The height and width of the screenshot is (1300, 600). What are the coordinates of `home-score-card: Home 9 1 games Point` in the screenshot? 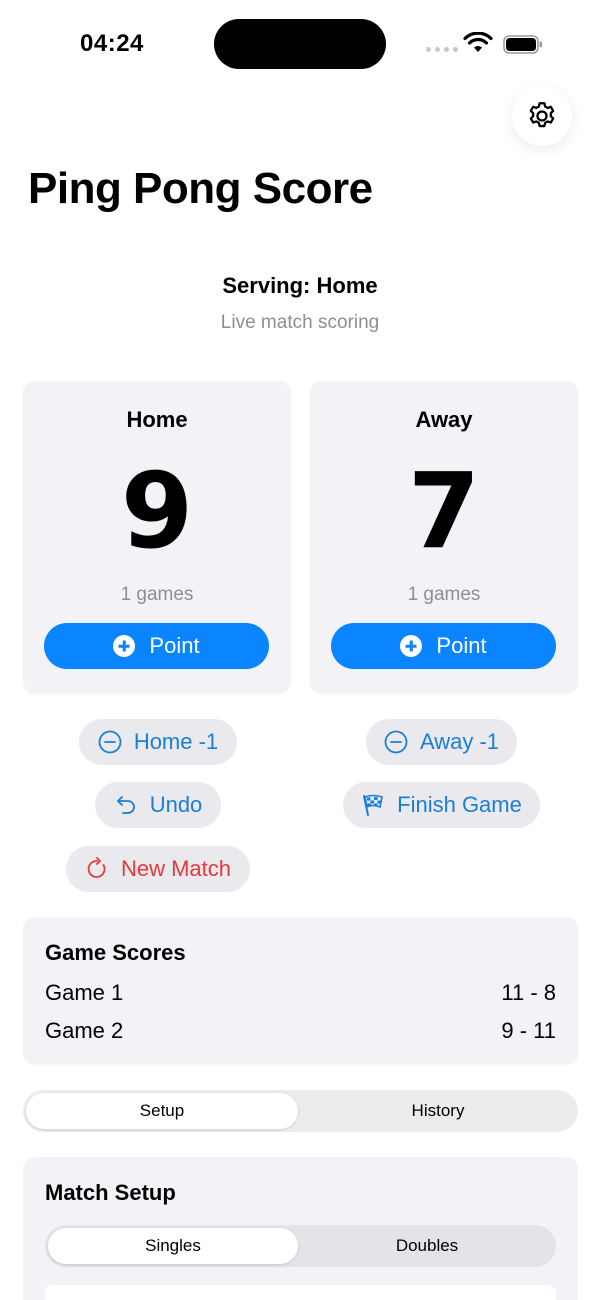 It's located at (157, 537).